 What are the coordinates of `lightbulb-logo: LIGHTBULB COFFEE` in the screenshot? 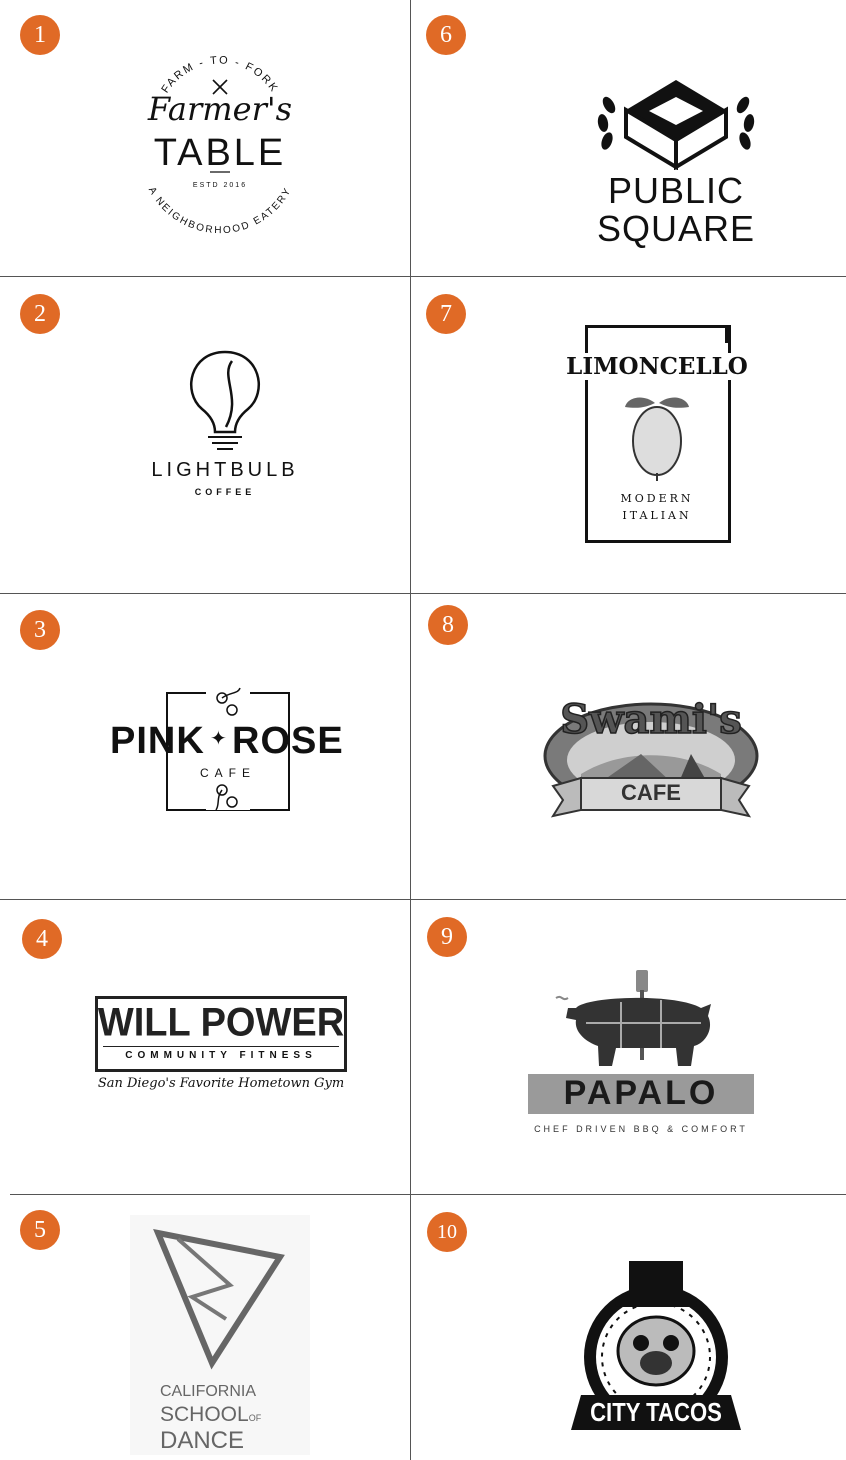 It's located at (225, 427).